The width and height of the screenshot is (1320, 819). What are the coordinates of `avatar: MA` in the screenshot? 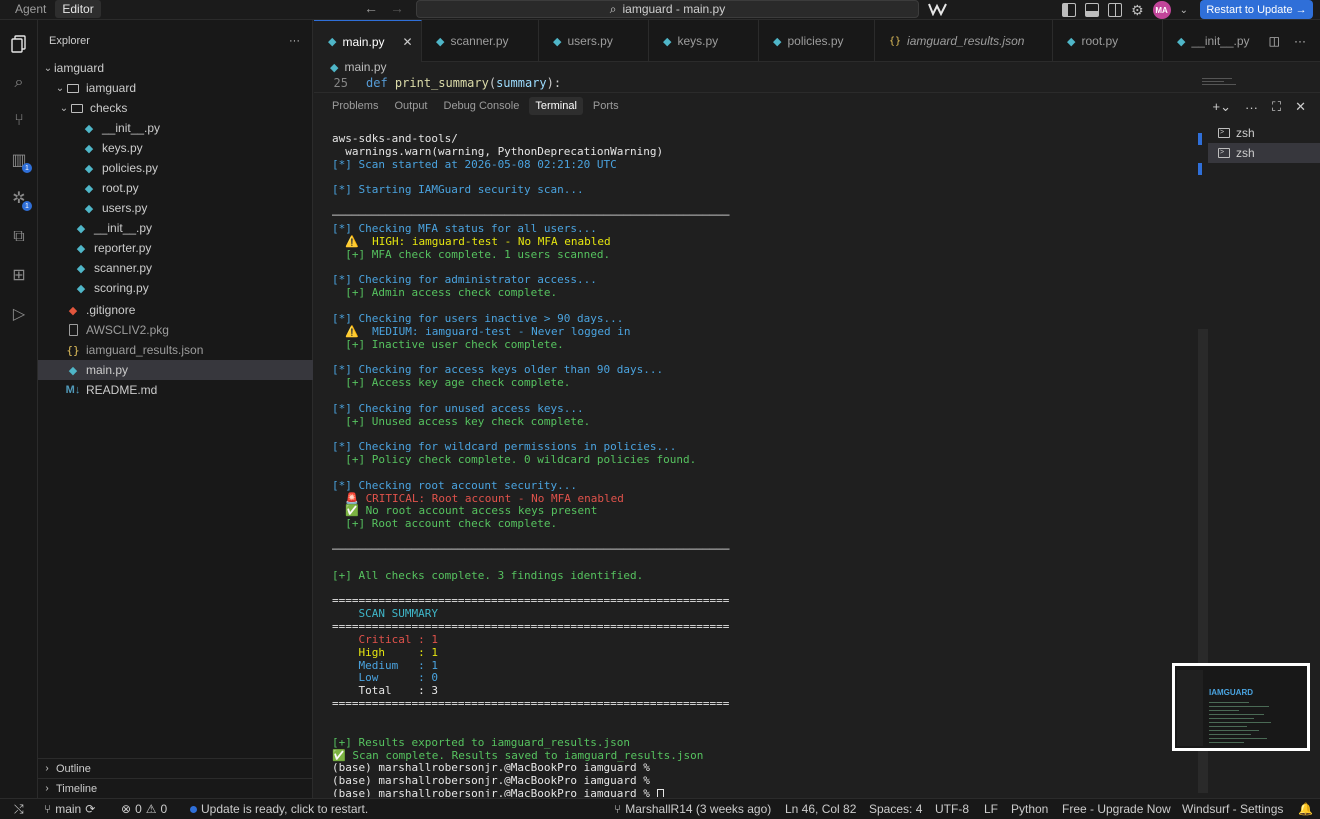 It's located at (1161, 10).